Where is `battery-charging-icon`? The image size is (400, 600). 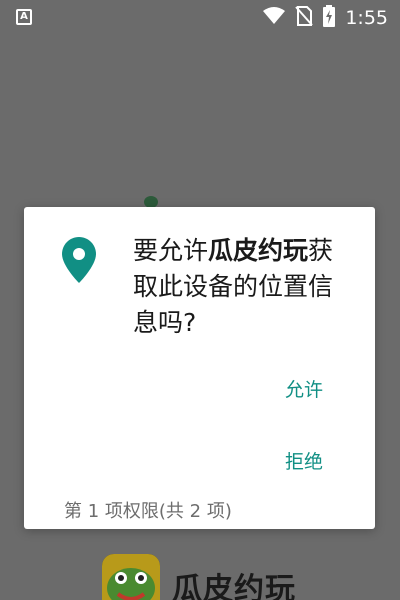 battery-charging-icon is located at coordinates (329, 18).